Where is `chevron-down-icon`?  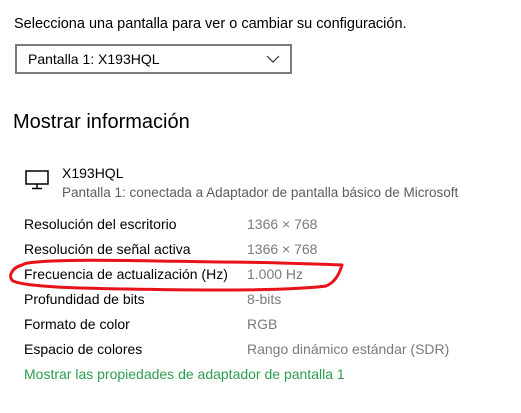
chevron-down-icon is located at coordinates (273, 59).